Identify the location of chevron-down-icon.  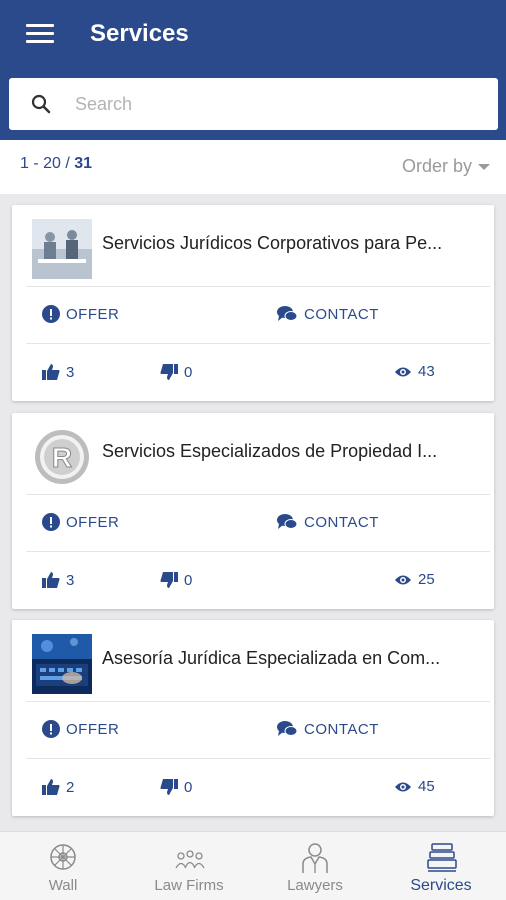
(484, 167).